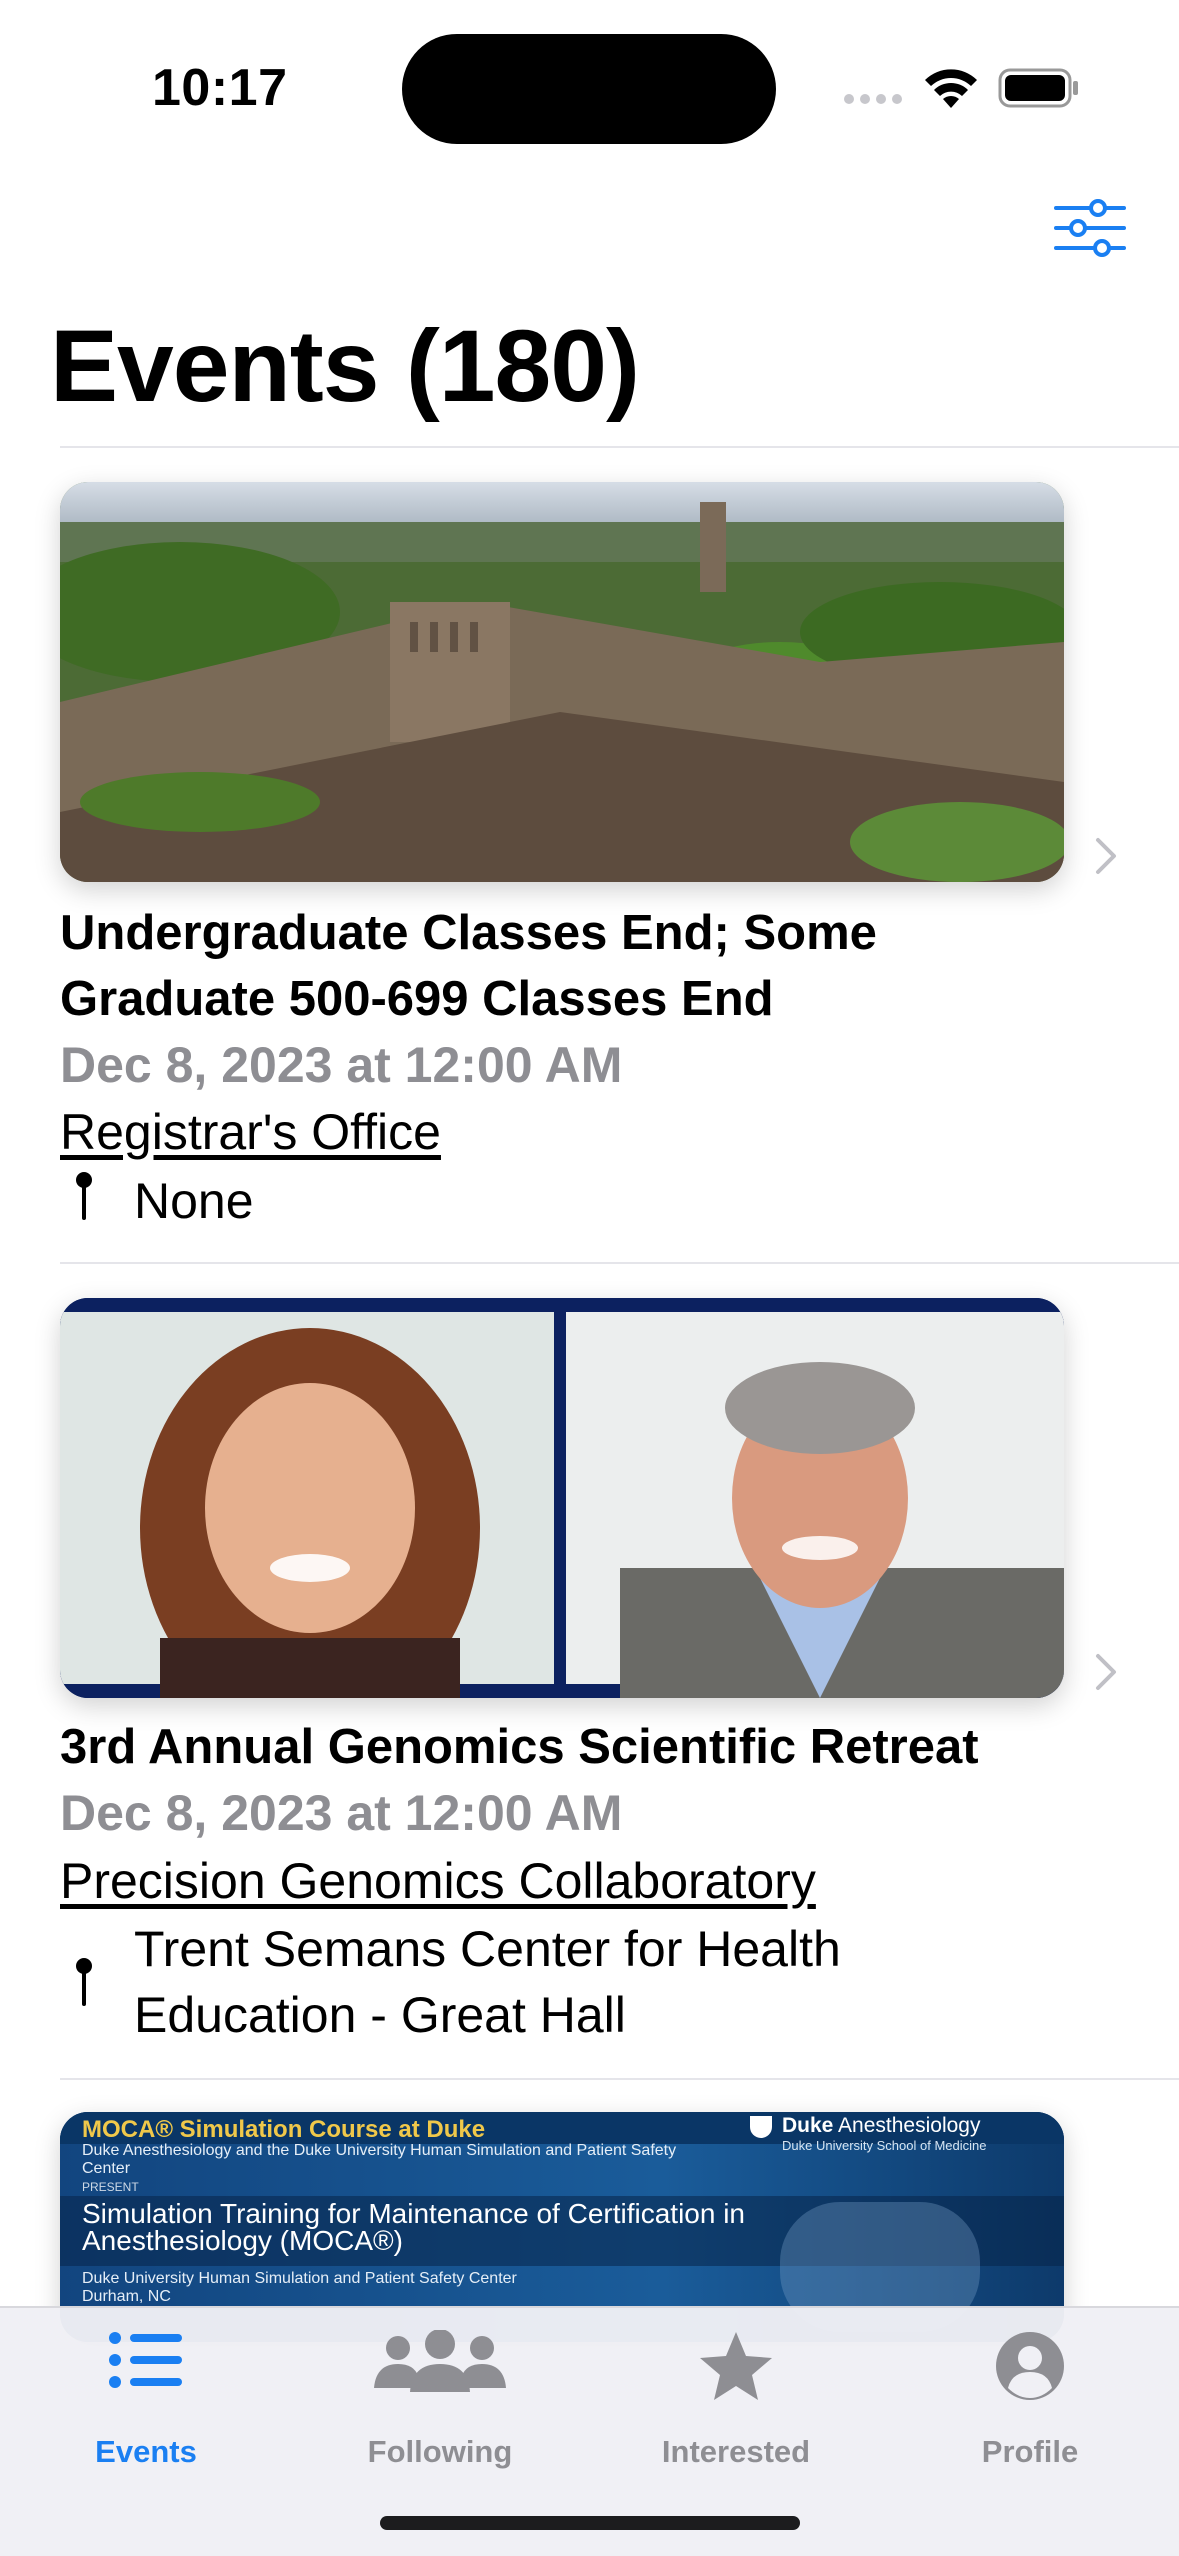 Image resolution: width=1179 pixels, height=2556 pixels. I want to click on star-icon, so click(736, 2366).